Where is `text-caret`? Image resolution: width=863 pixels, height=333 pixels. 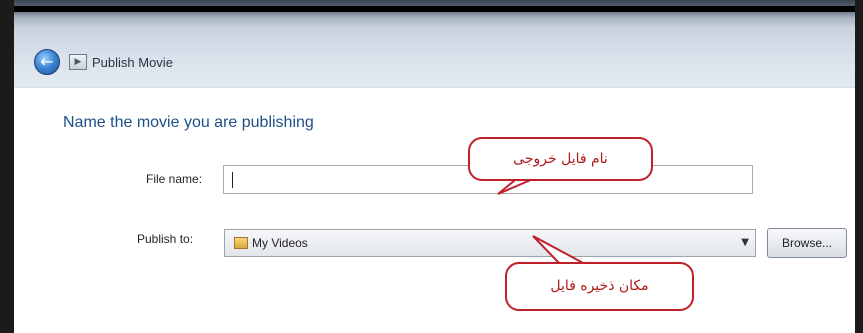 text-caret is located at coordinates (232, 180).